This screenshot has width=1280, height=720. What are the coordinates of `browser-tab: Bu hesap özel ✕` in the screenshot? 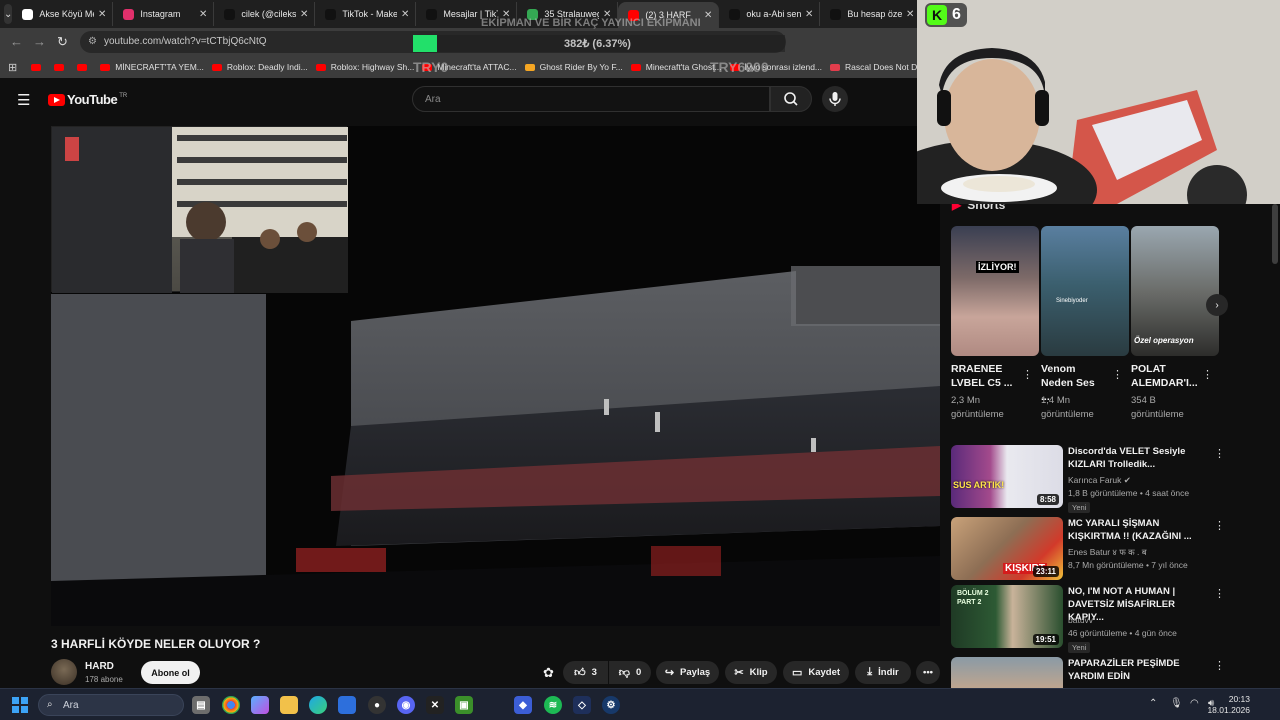 It's located at (871, 14).